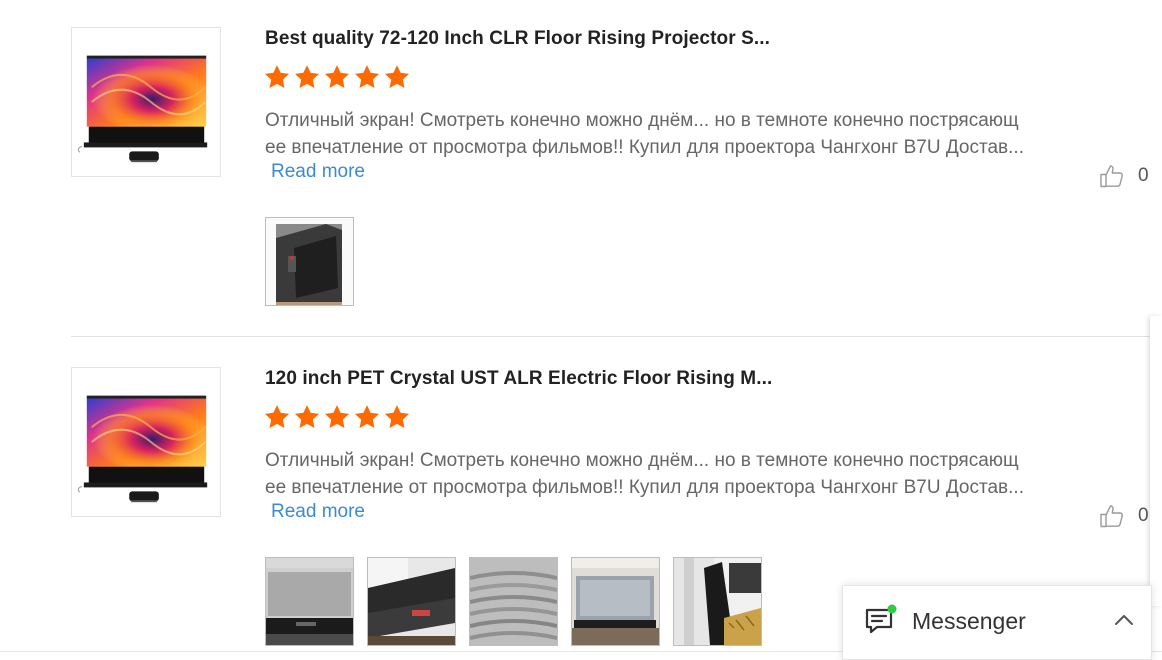 The height and width of the screenshot is (660, 1162). I want to click on chat-icon, so click(881, 619).